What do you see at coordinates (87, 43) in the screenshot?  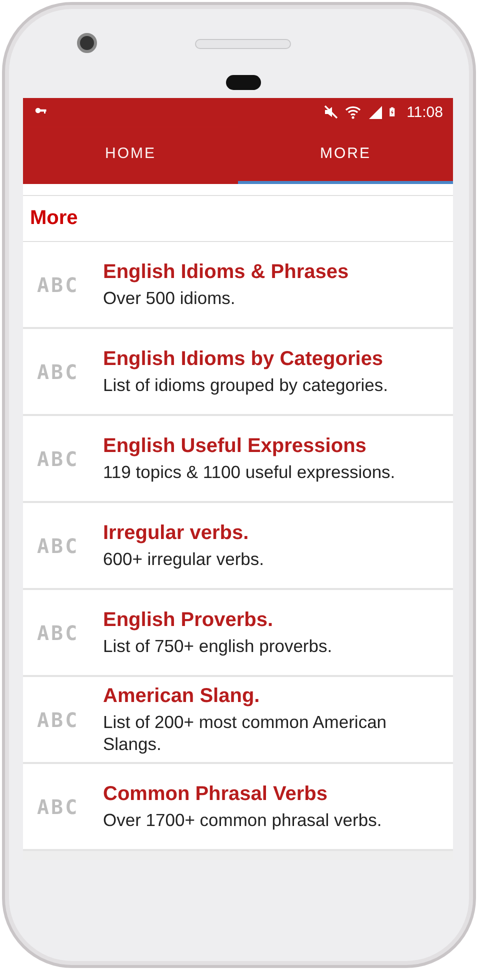 I see `camera-icon` at bounding box center [87, 43].